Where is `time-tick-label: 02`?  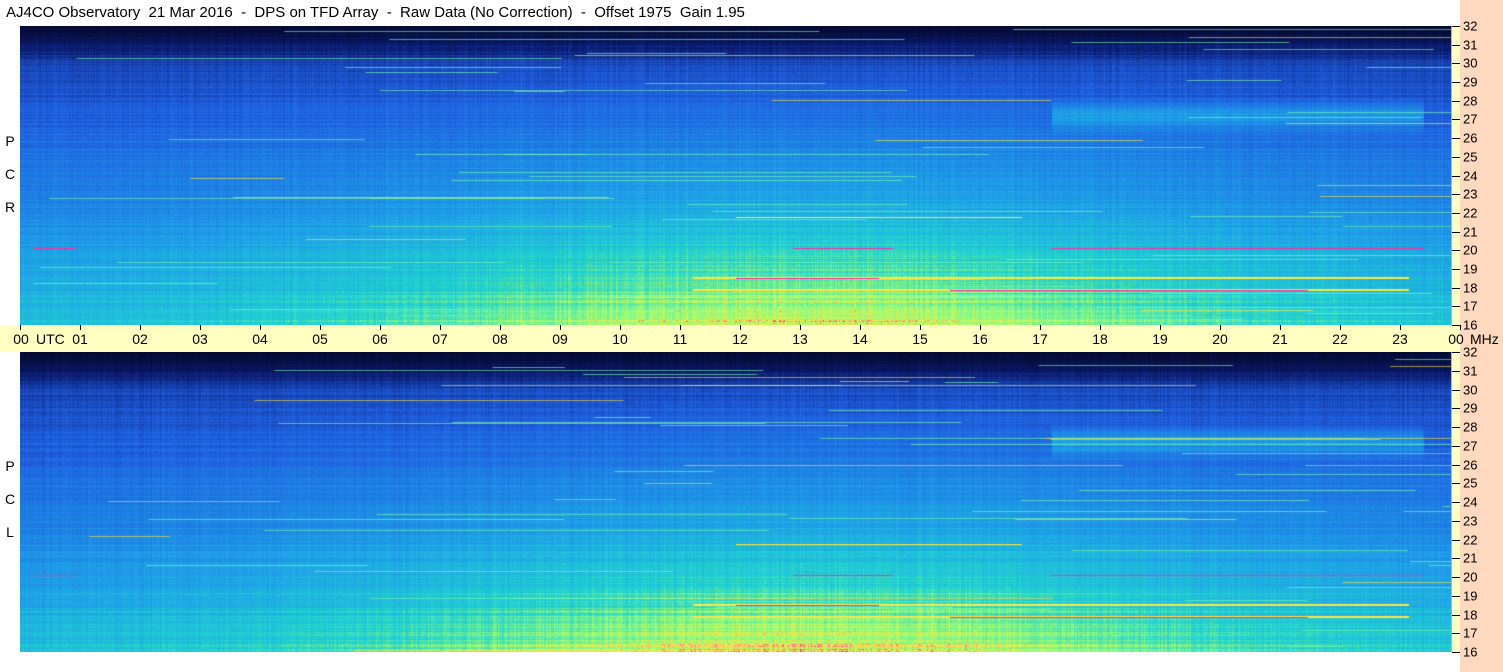
time-tick-label: 02 is located at coordinates (140, 339).